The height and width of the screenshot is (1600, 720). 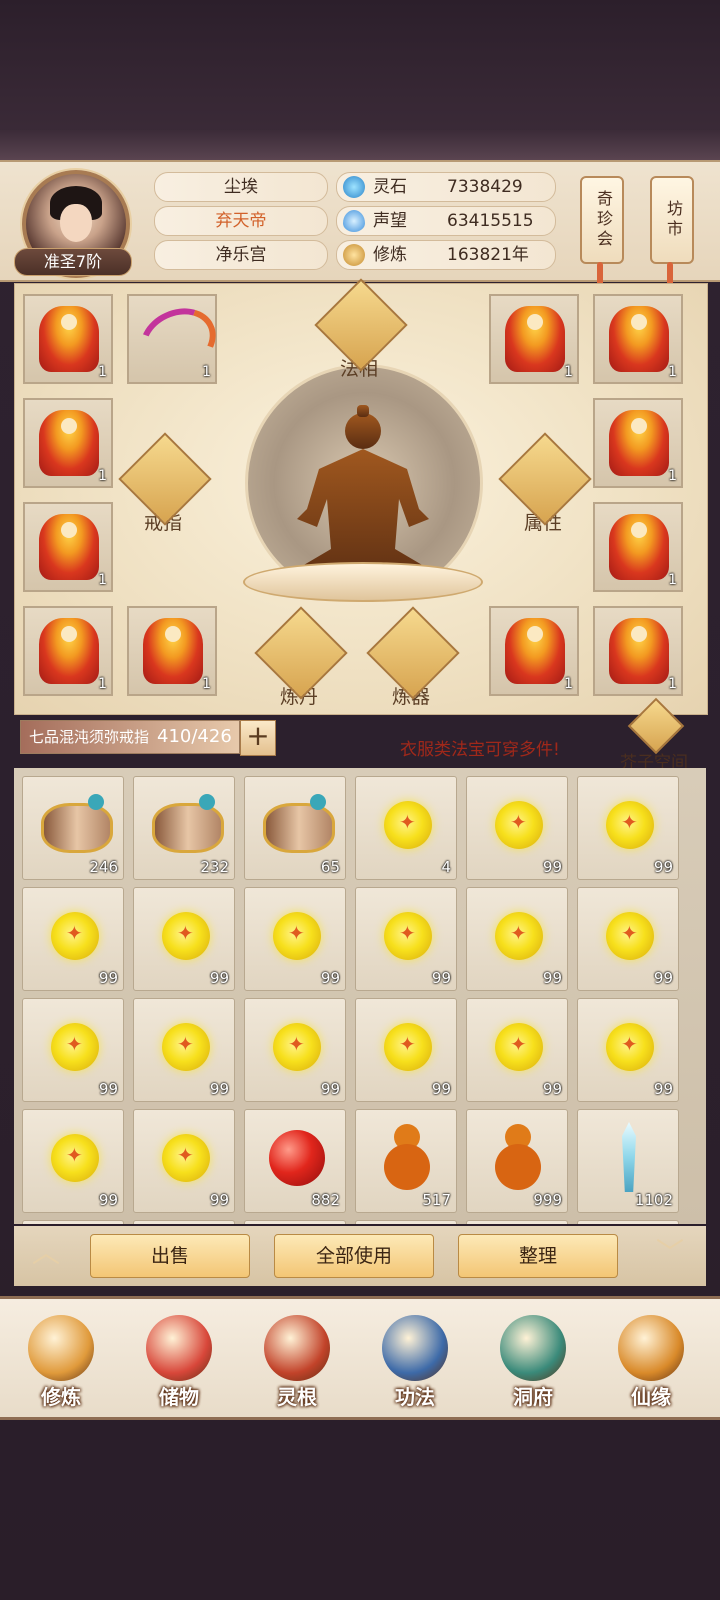 What do you see at coordinates (413, 657) in the screenshot?
I see `forging-button: 炼器` at bounding box center [413, 657].